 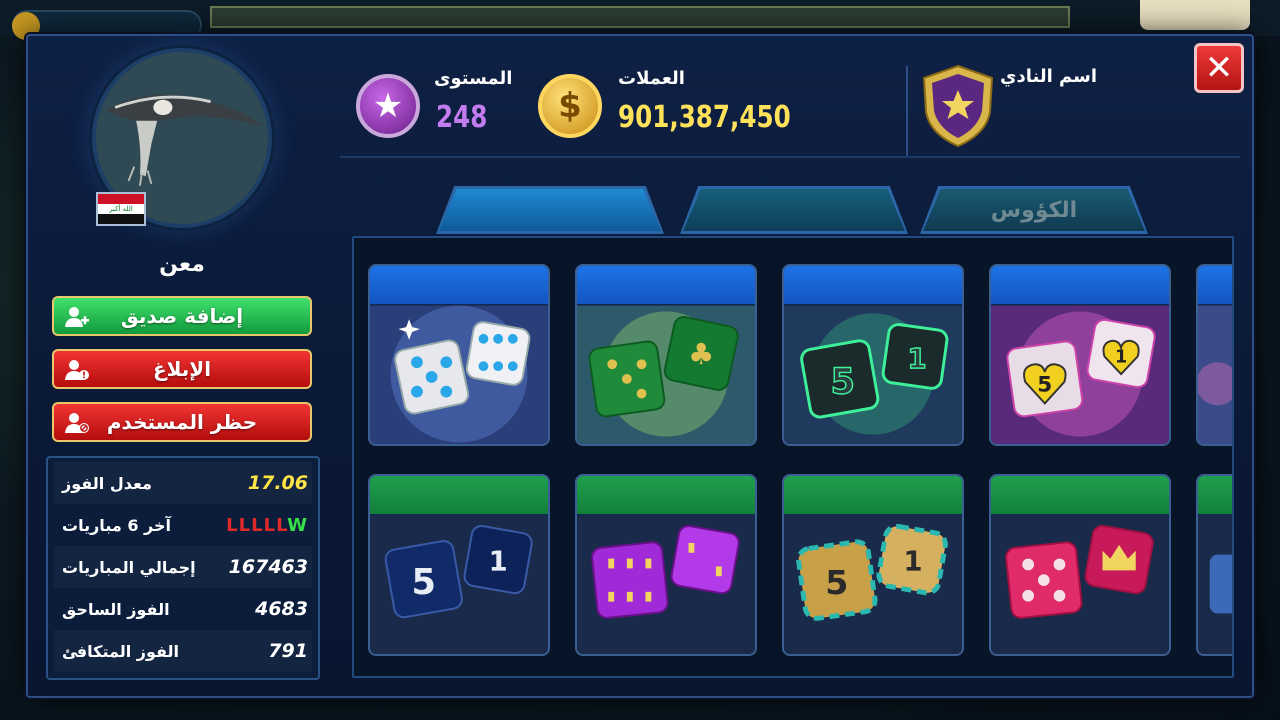 I want to click on flower-dice-icon, so click(x=1215, y=374).